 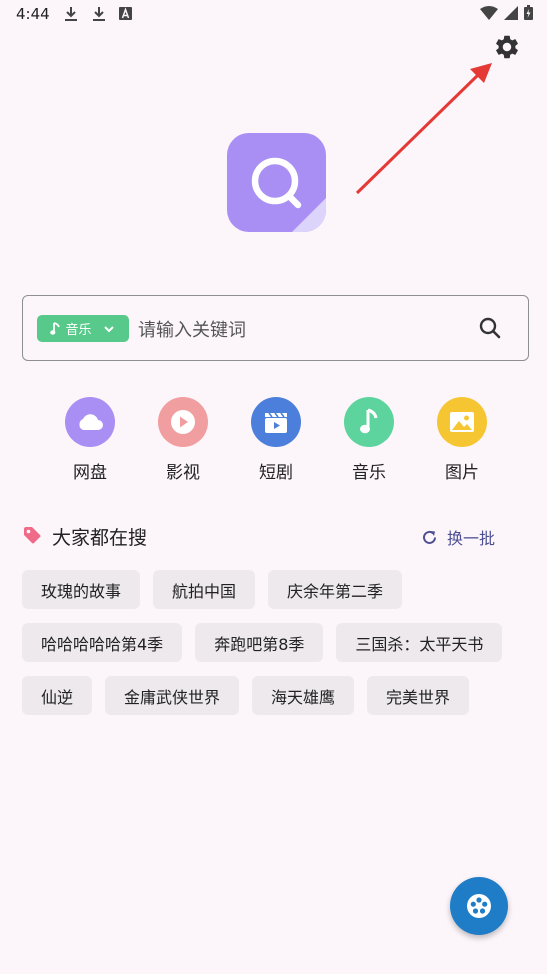 I want to click on chevron-down-icon, so click(x=108, y=328).